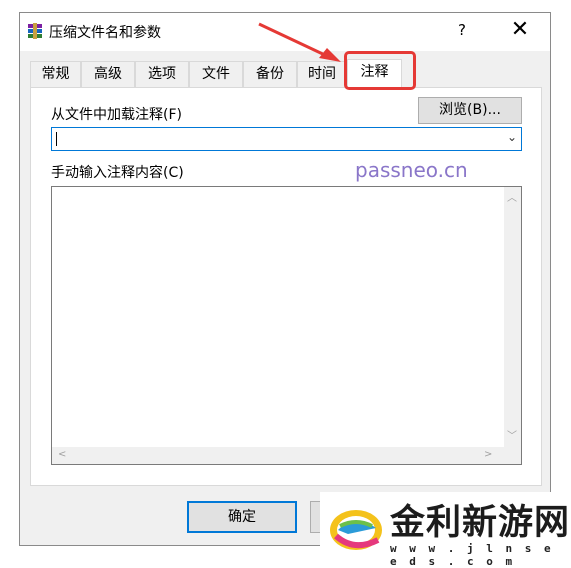  Describe the element at coordinates (512, 196) in the screenshot. I see `scroll-up-icon: ︿` at that location.